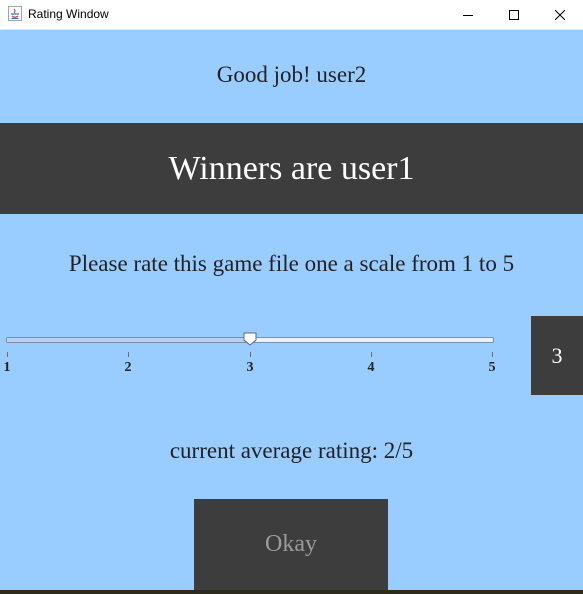 This screenshot has width=583, height=594. What do you see at coordinates (371, 367) in the screenshot?
I see `slider-tick-label: 4` at bounding box center [371, 367].